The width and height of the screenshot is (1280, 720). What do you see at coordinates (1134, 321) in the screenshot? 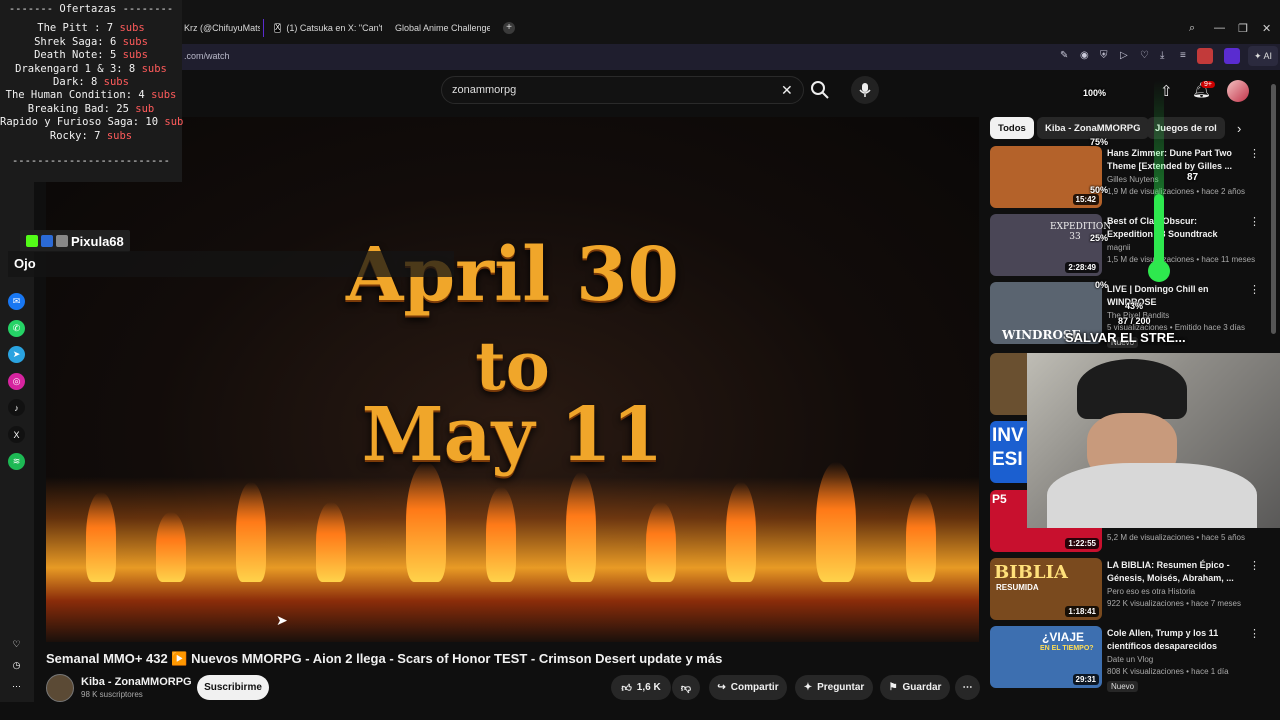
I see `meter-progress: 87 / 200` at bounding box center [1134, 321].